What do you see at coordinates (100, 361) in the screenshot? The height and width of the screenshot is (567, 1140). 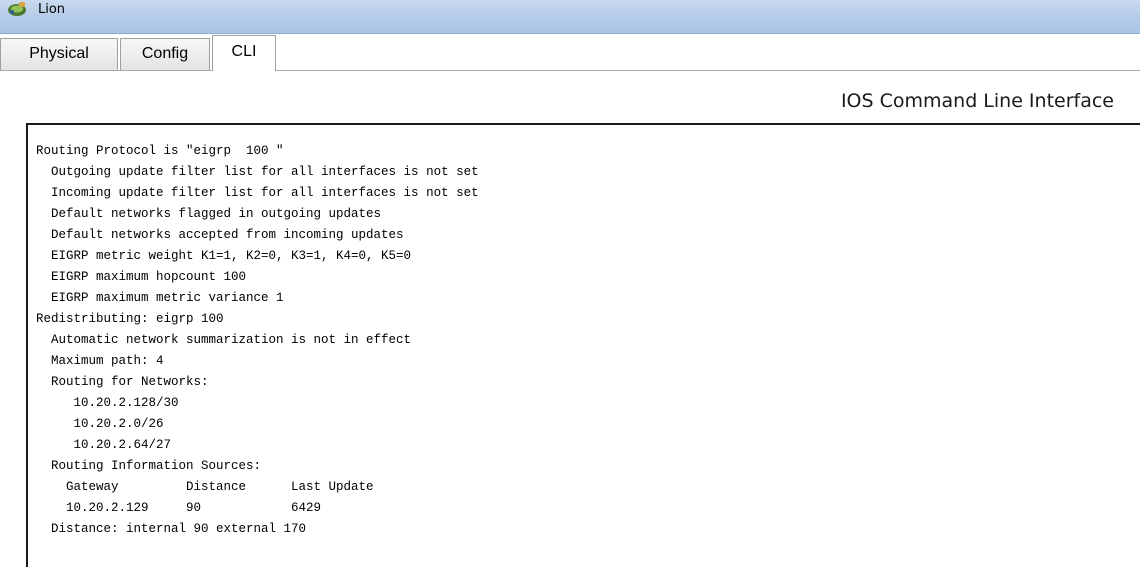 I see `terminal-line: Maximum path: 4` at bounding box center [100, 361].